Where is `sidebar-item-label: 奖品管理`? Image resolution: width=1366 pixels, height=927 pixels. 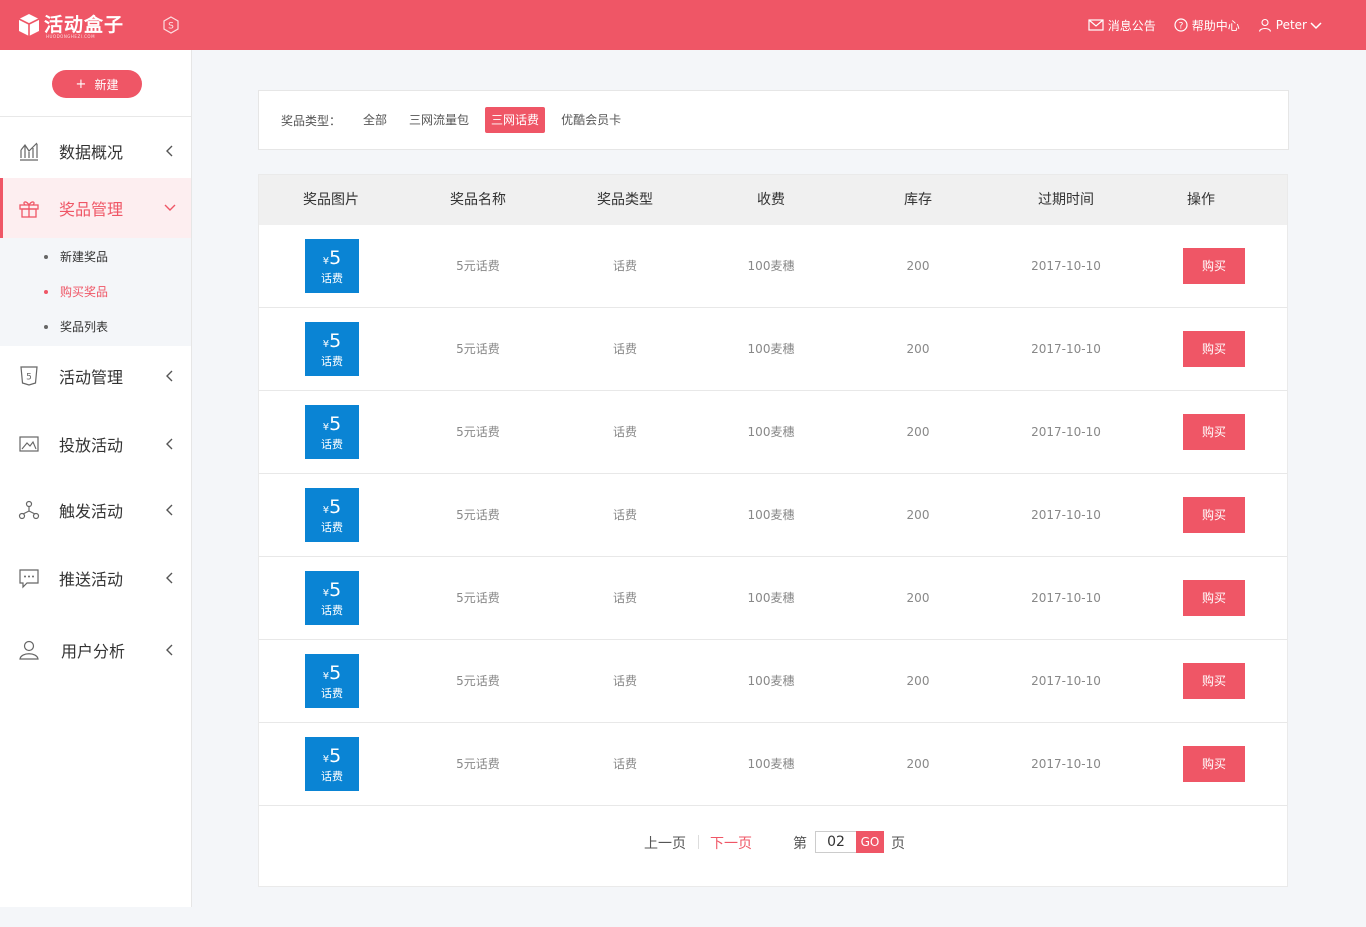
sidebar-item-label: 奖品管理 is located at coordinates (91, 209).